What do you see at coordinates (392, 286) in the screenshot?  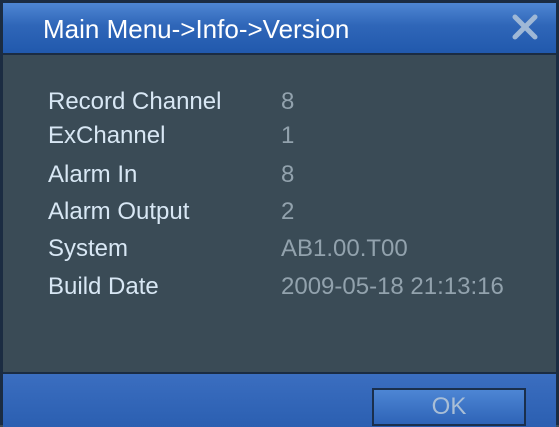 I see `info-value: 2009-05-18 21:13:16` at bounding box center [392, 286].